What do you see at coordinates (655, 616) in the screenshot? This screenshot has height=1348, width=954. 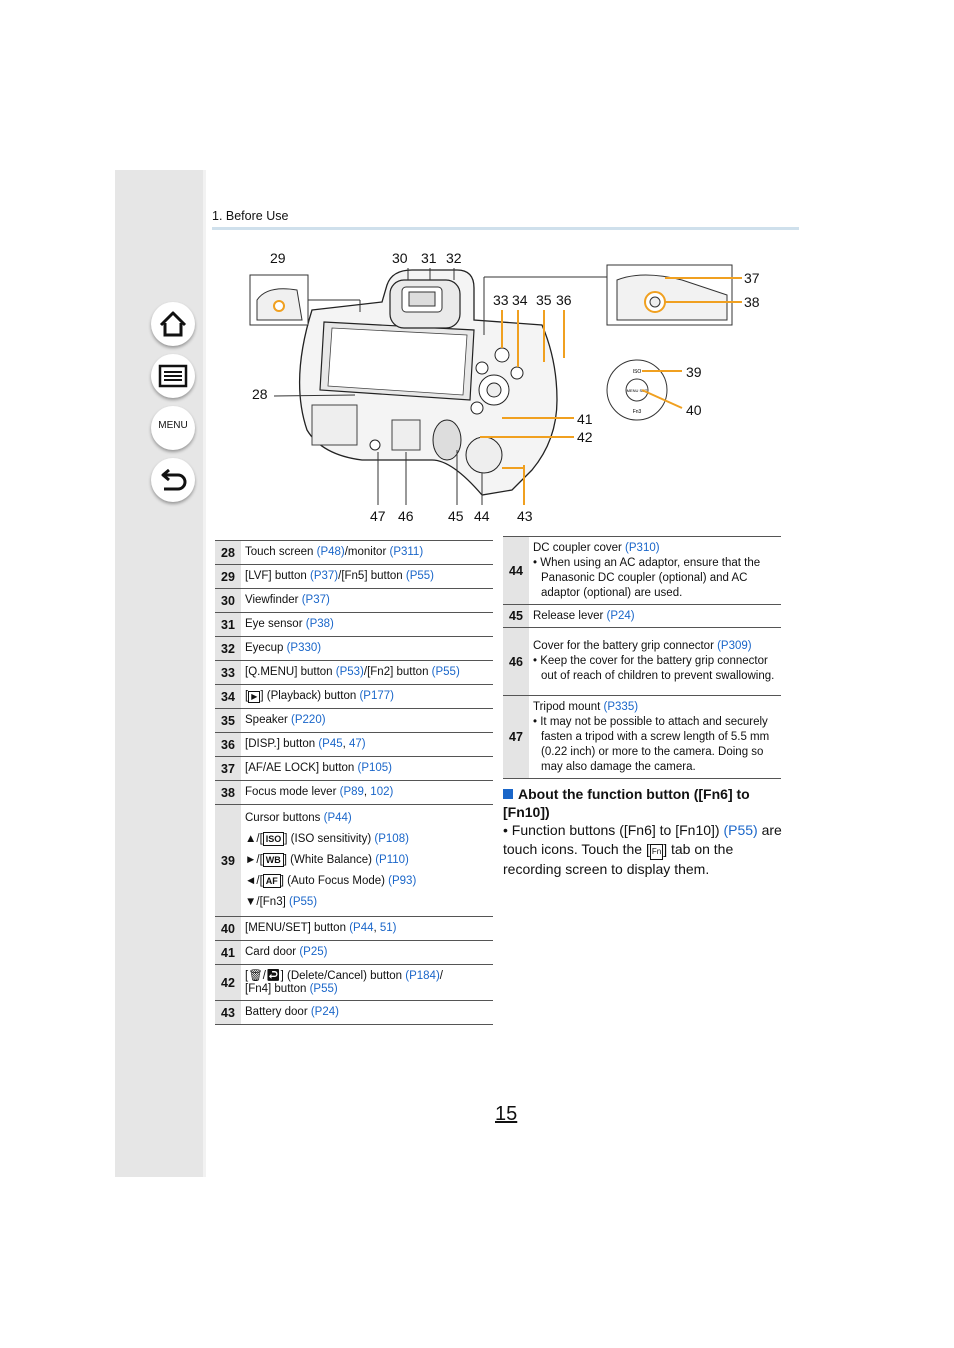 I see `part-description: Release lever (P24)` at bounding box center [655, 616].